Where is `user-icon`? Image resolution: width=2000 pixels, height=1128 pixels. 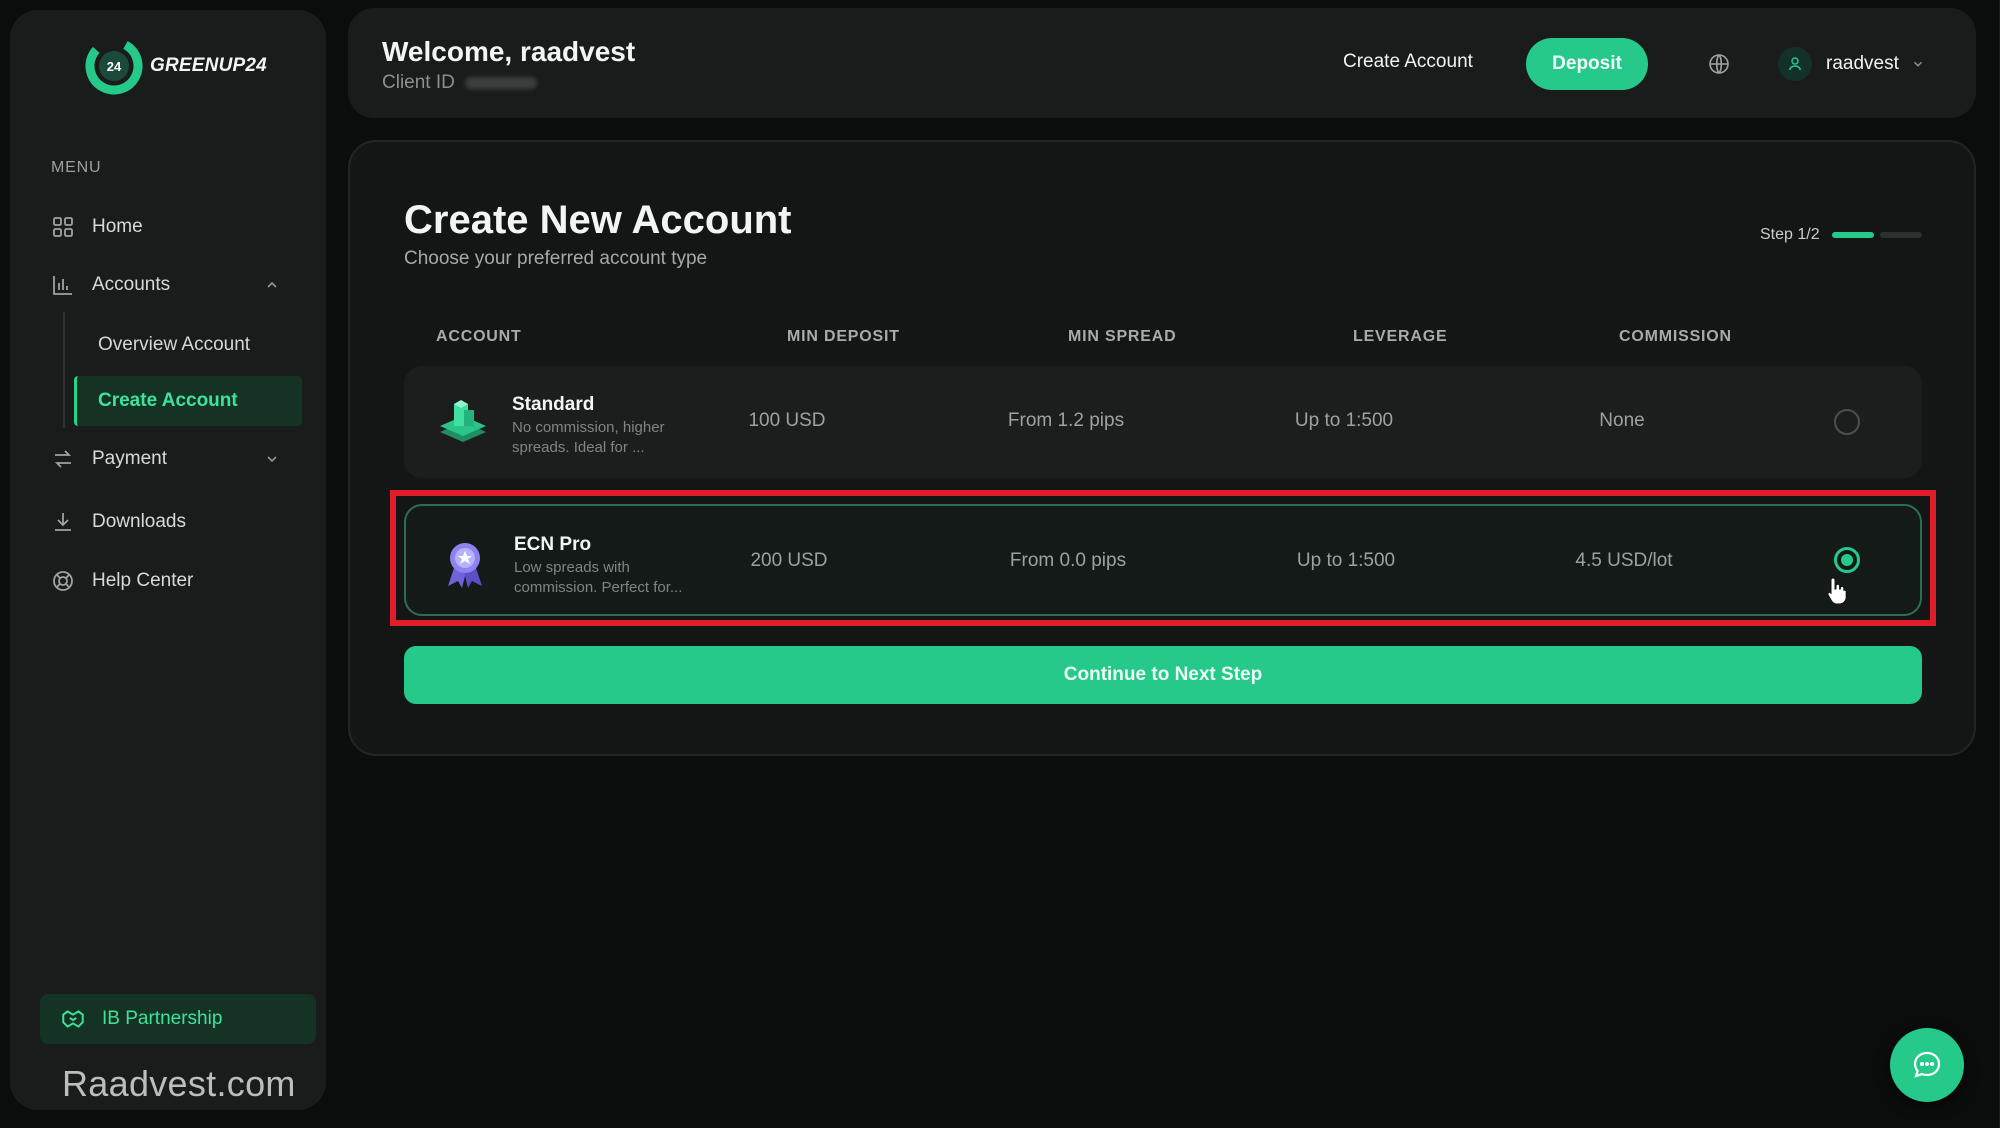
user-icon is located at coordinates (1795, 64).